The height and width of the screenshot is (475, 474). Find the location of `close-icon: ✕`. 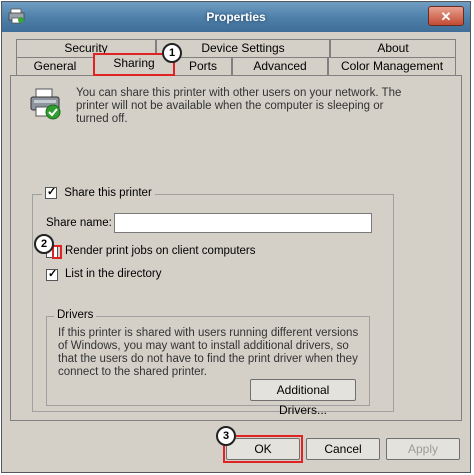

close-icon: ✕ is located at coordinates (446, 16).